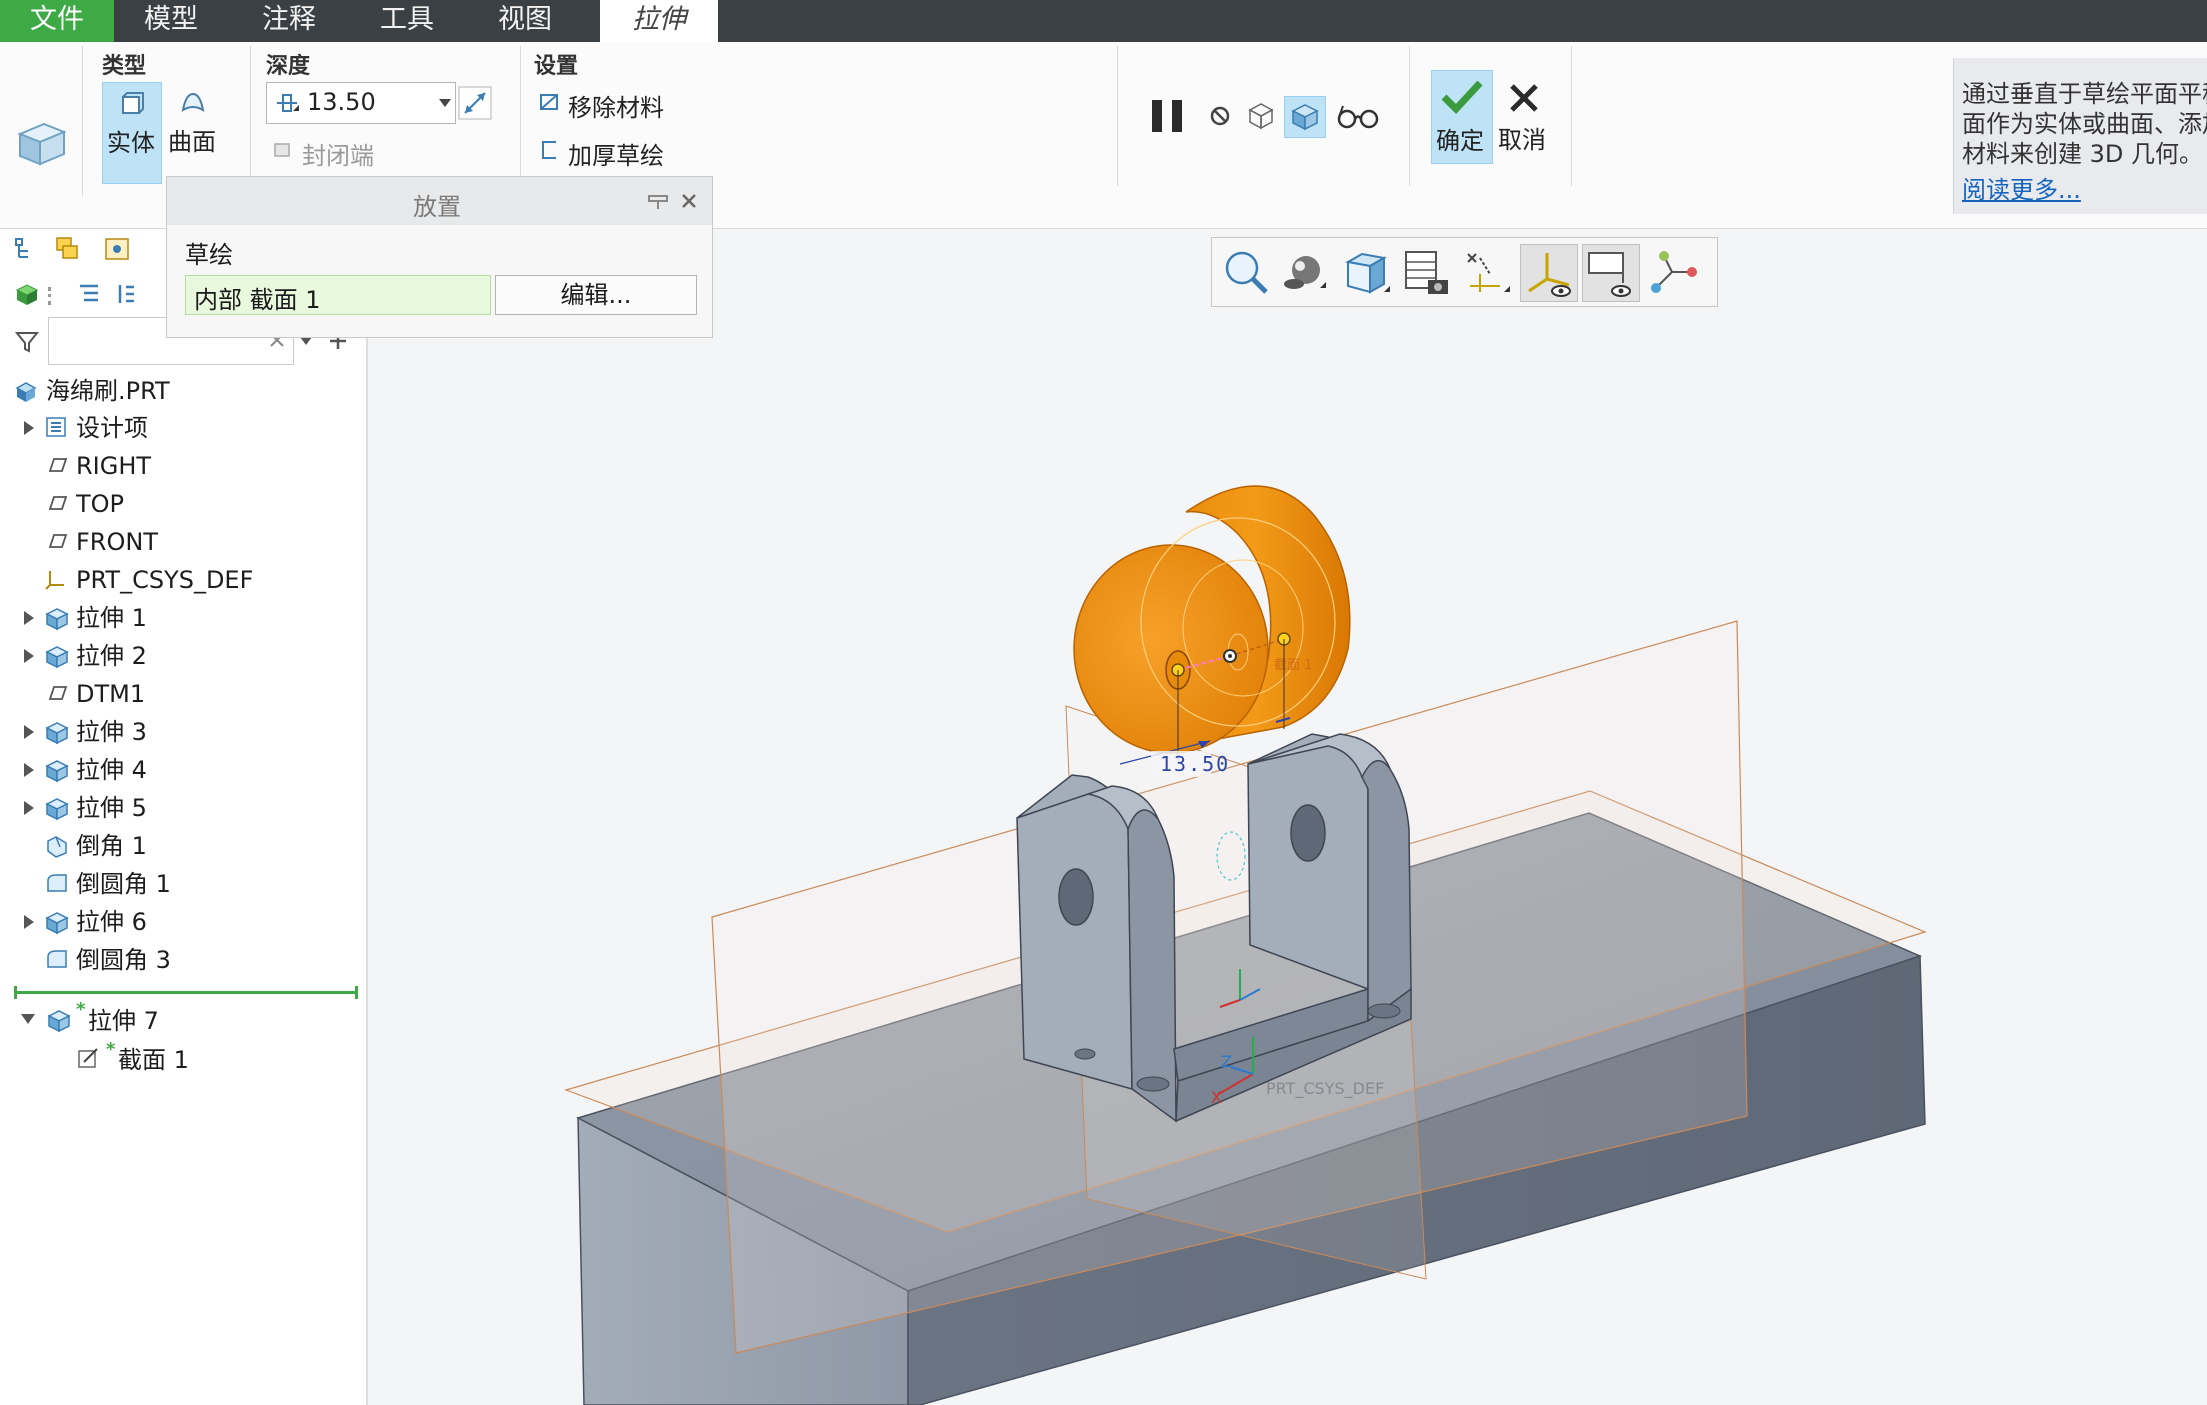  Describe the element at coordinates (550, 150) in the screenshot. I see `thicken-sketch-icon` at that location.